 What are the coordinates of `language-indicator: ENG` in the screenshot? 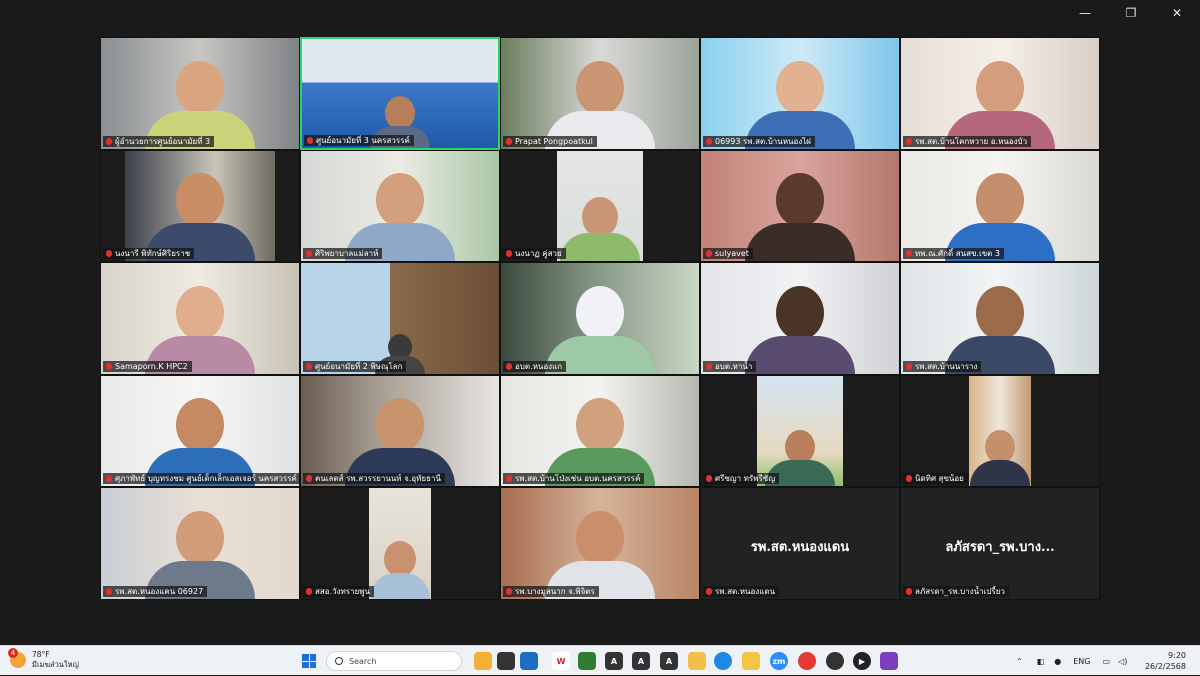 It's located at (1081, 661).